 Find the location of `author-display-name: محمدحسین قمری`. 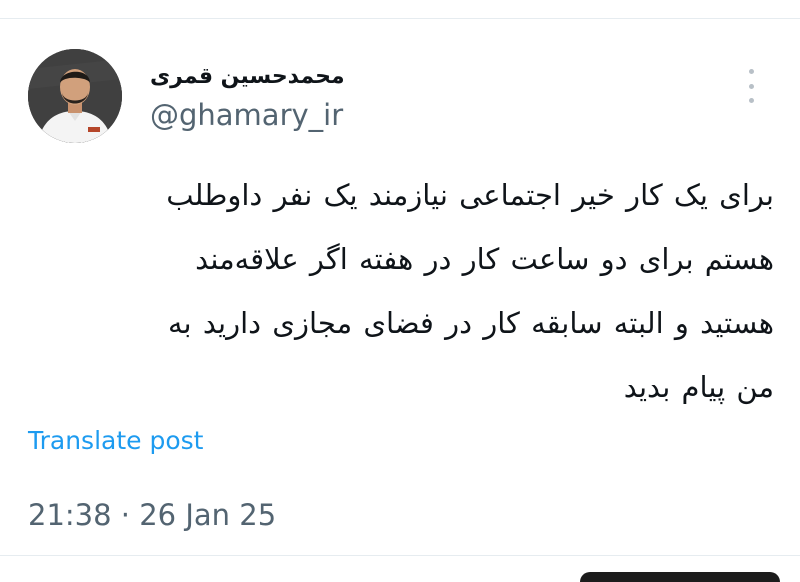

author-display-name: محمدحسین قمری is located at coordinates (270, 77).